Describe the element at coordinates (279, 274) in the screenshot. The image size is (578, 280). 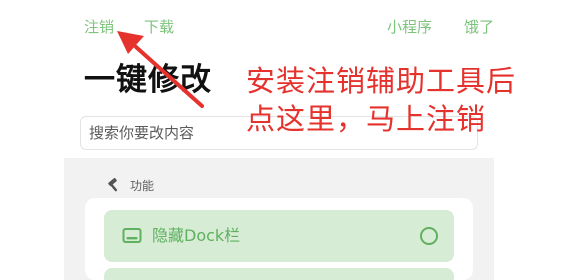
I see `feature-item-next` at that location.